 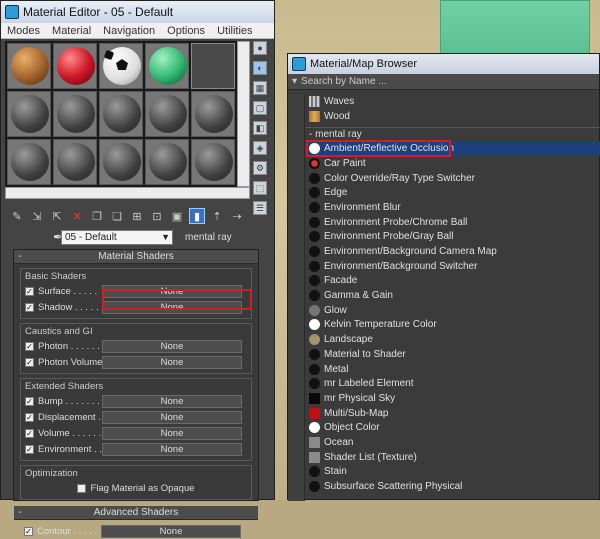 I want to click on list-item: Kelvin Temperature Color, so click(x=452, y=325).